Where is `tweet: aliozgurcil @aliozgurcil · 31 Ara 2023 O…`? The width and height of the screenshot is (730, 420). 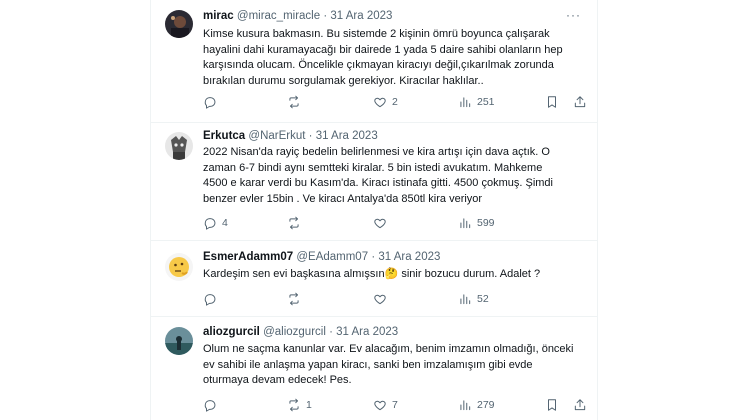 tweet: aliozgurcil @aliozgurcil · 31 Ara 2023 O… is located at coordinates (374, 368).